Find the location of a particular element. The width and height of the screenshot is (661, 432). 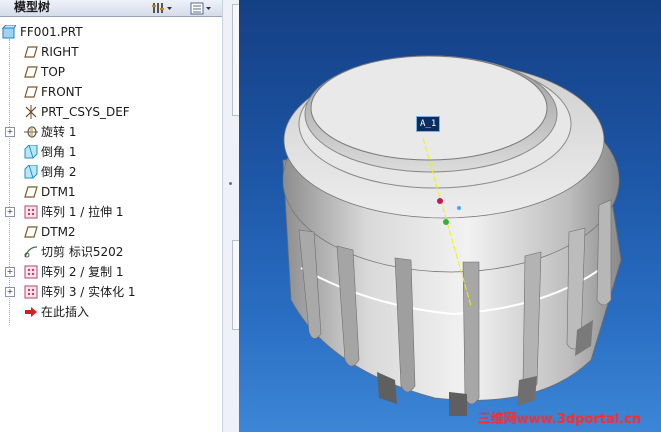

tree-item-label: PRT_CSYS_DEF is located at coordinates (85, 112).